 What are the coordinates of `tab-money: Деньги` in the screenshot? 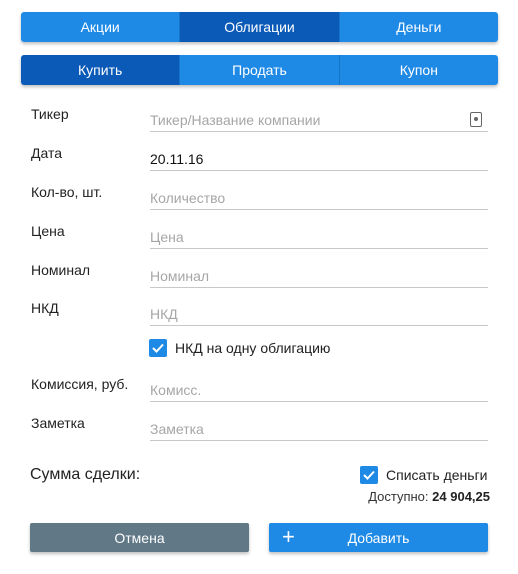 It's located at (418, 27).